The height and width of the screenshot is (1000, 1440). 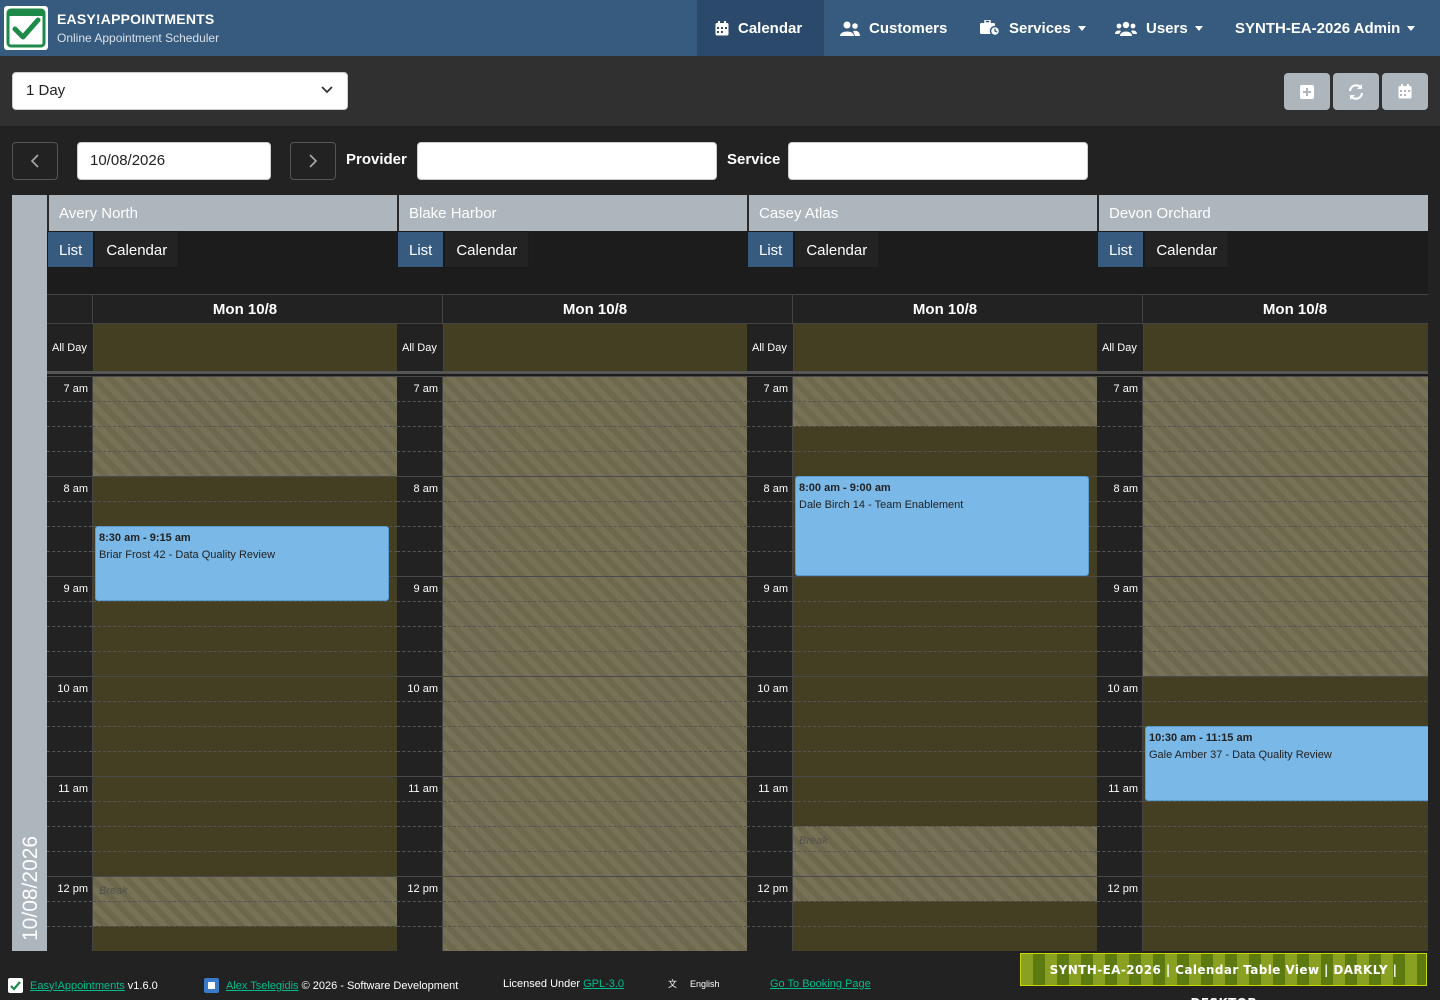 What do you see at coordinates (754, 159) in the screenshot?
I see `service-label: Service` at bounding box center [754, 159].